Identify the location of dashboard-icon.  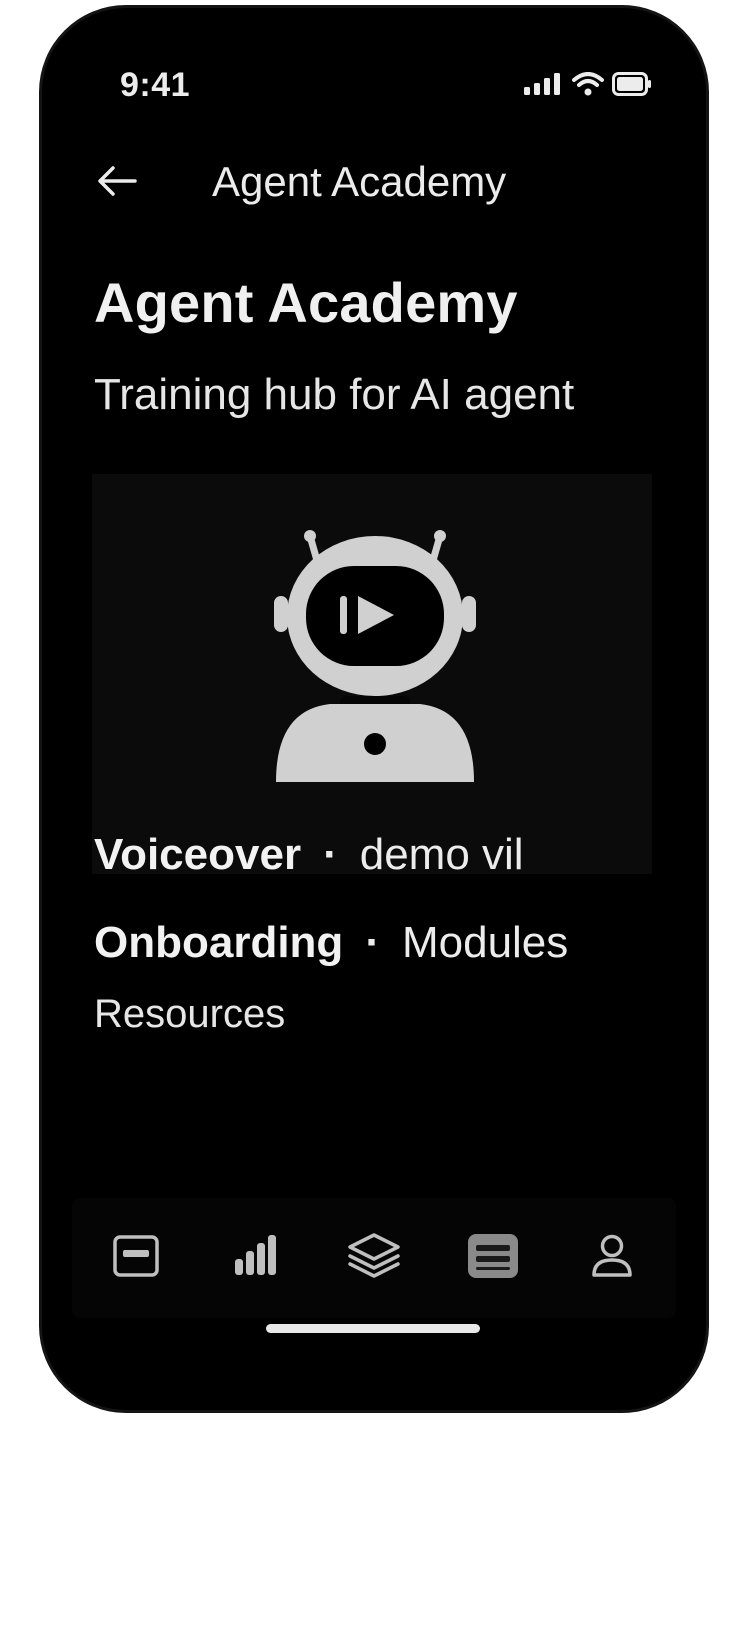
(136, 1258).